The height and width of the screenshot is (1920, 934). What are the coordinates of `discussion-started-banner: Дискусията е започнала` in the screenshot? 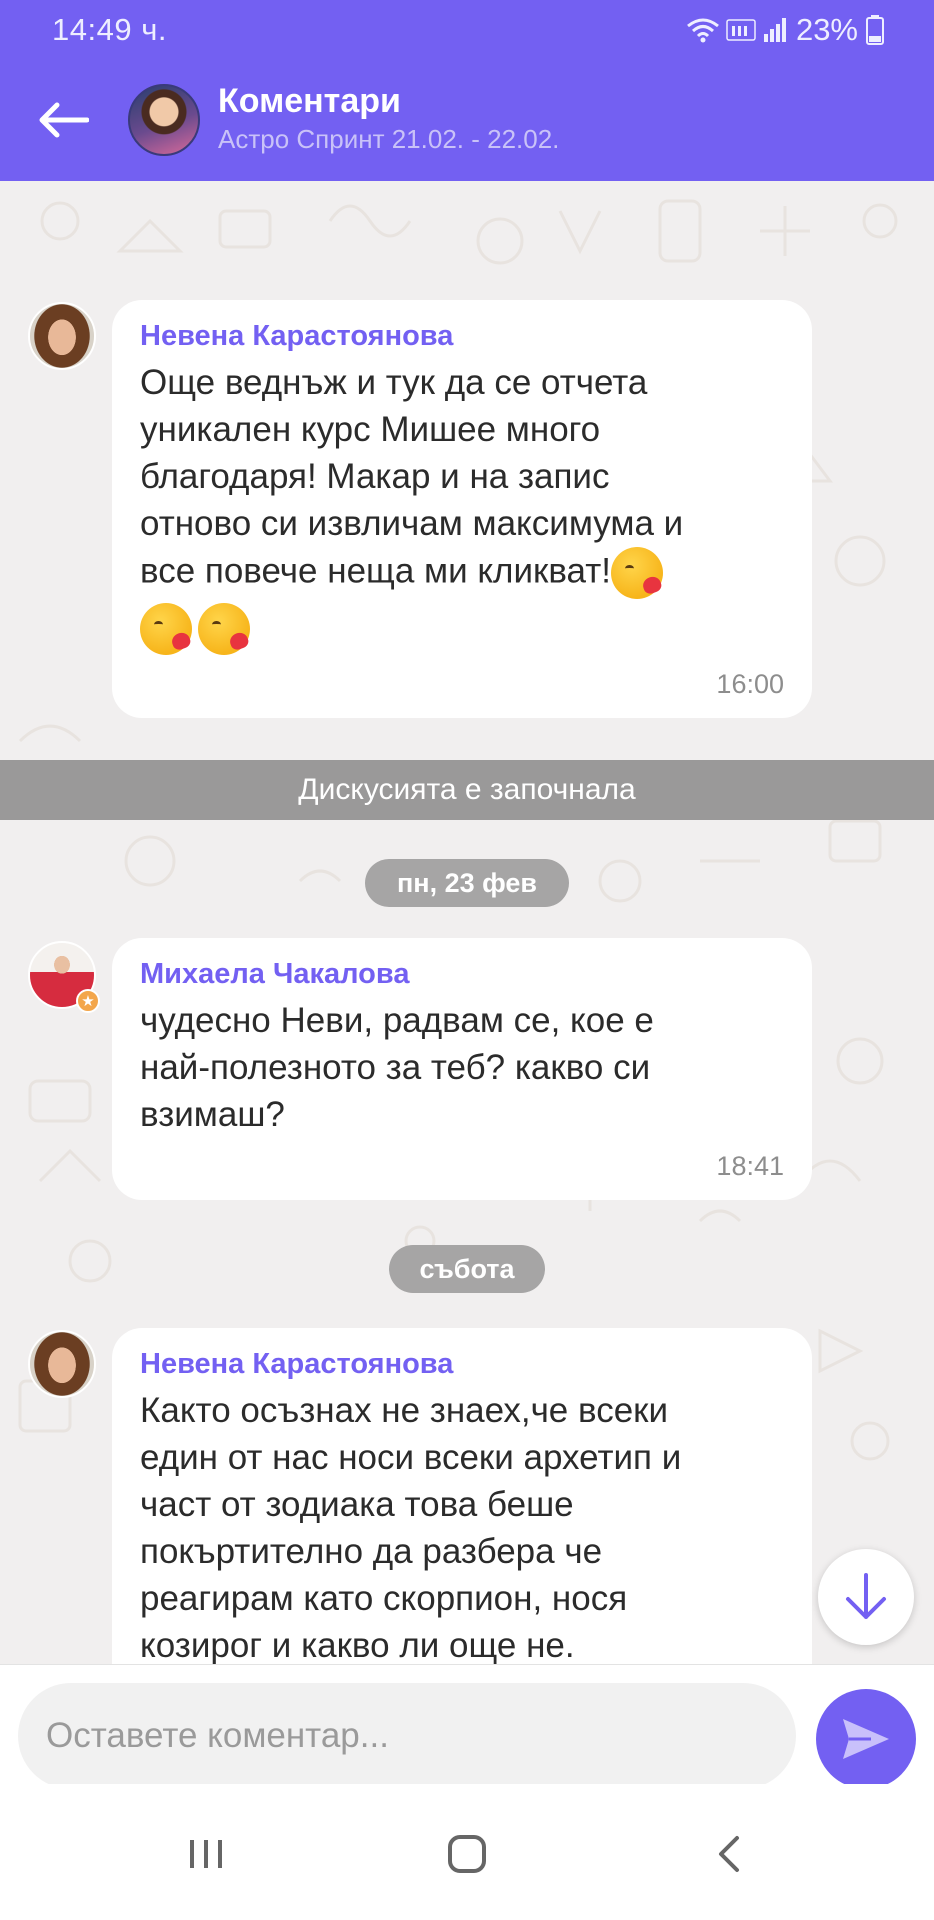 It's located at (467, 790).